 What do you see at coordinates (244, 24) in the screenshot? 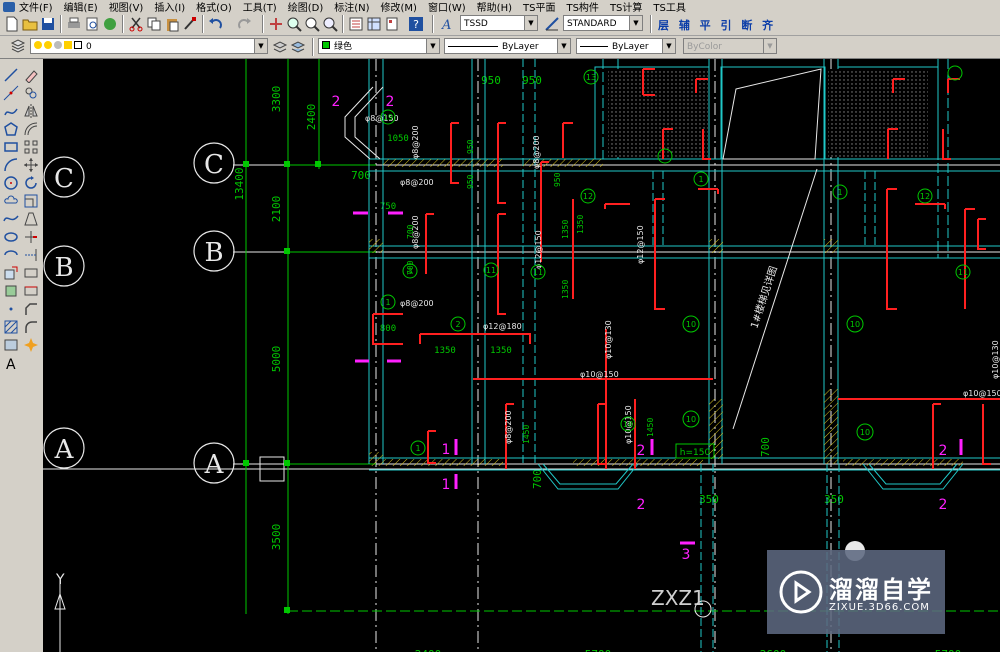
I see `redo-icon` at bounding box center [244, 24].